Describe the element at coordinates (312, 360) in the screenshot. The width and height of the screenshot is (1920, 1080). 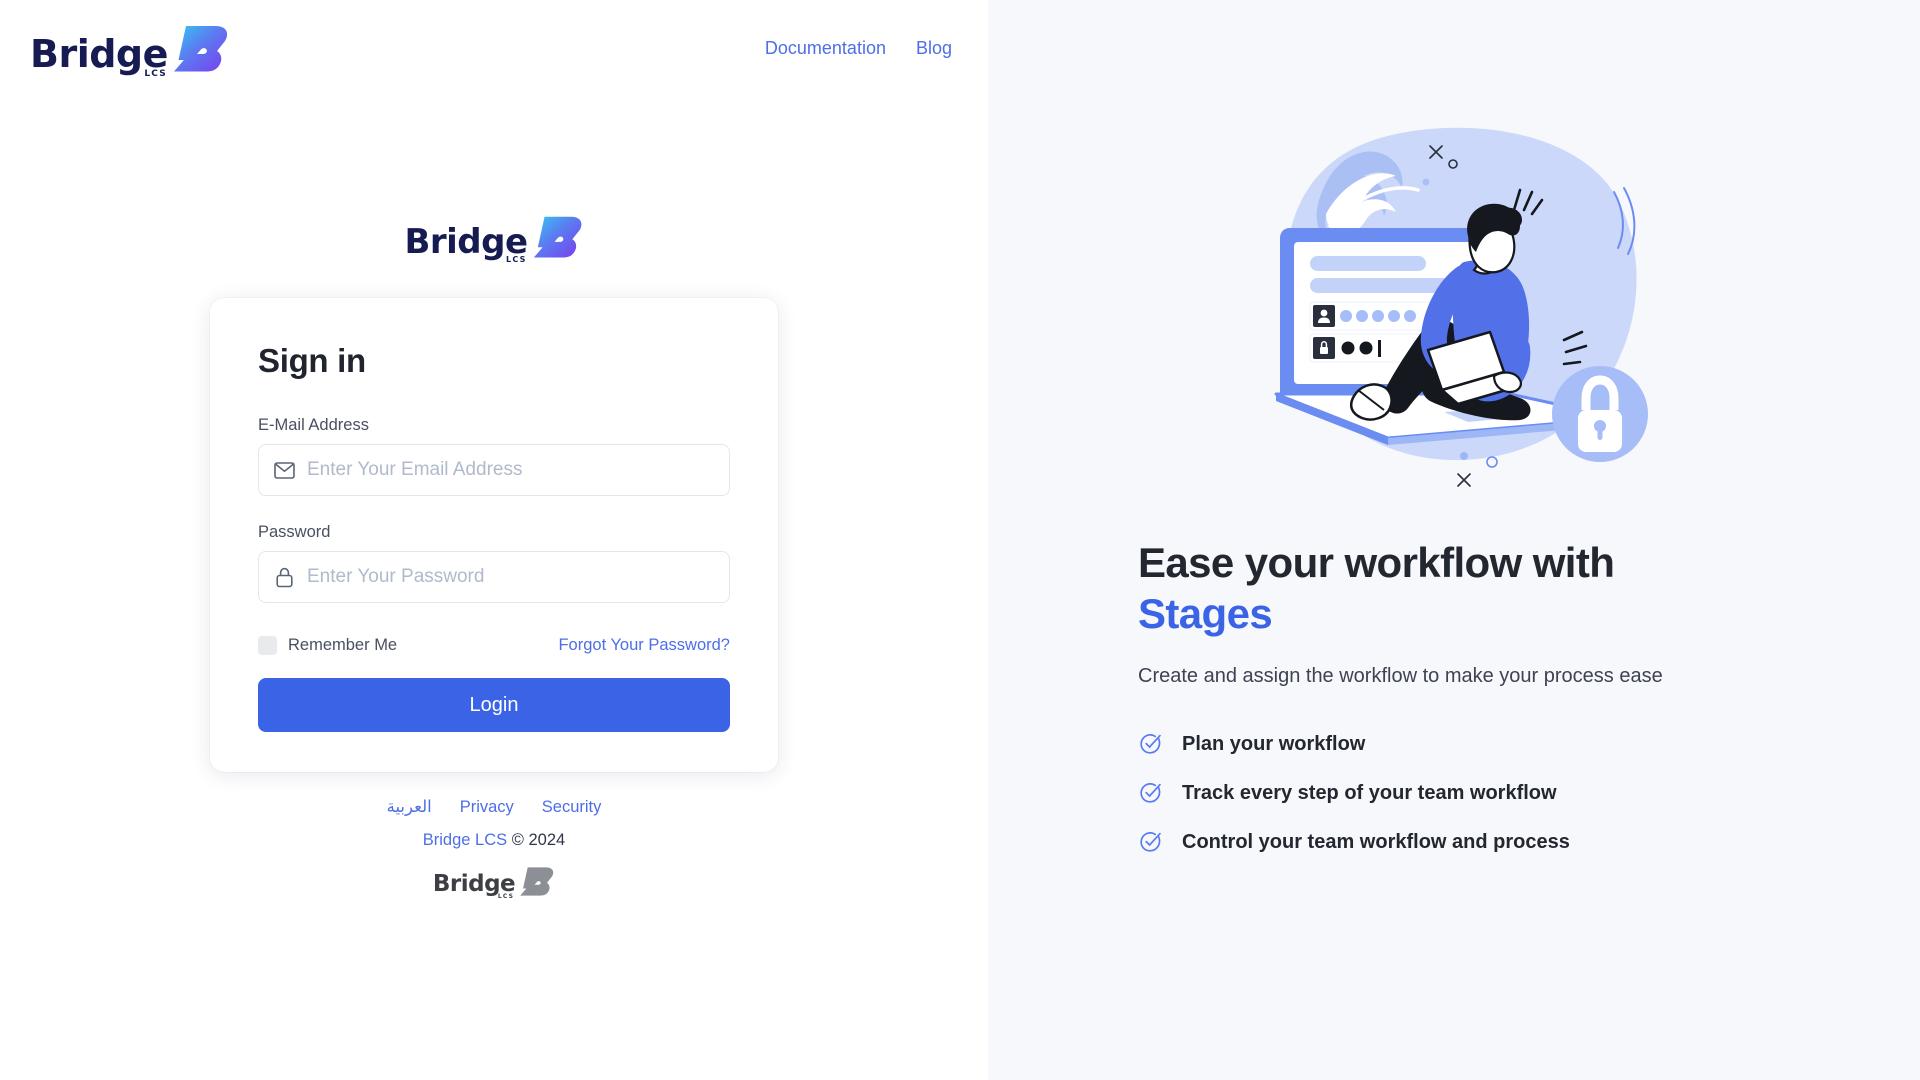
I see `page-title: Sign in` at that location.